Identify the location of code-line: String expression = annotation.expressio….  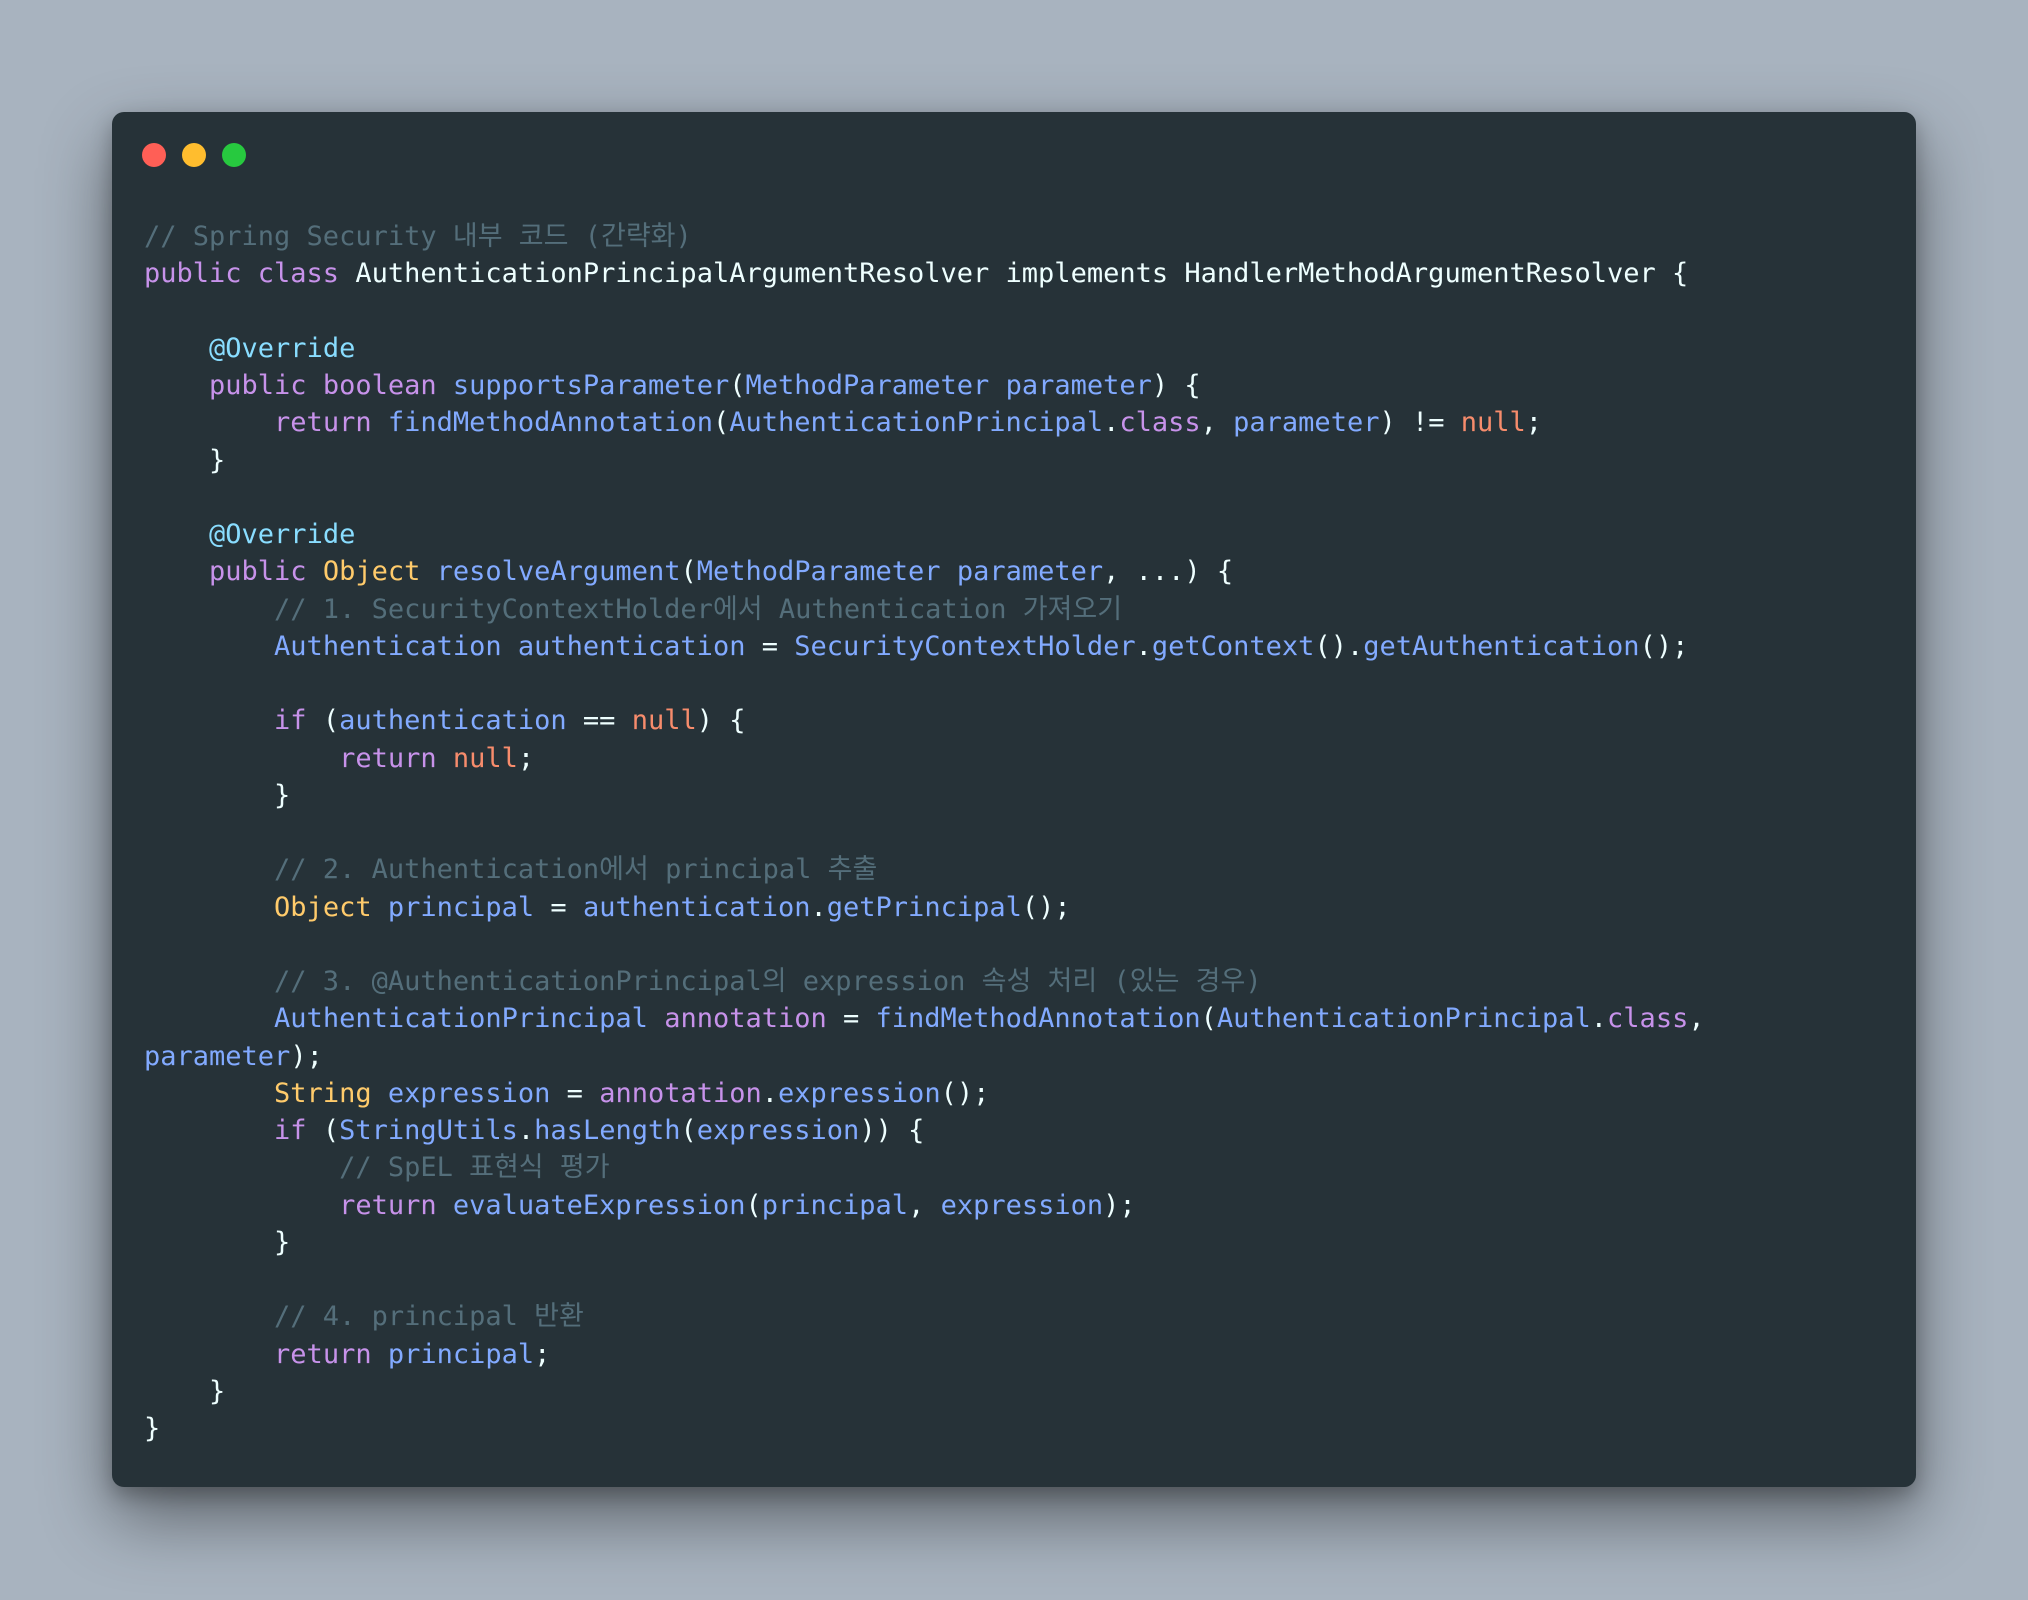
(1024, 1093).